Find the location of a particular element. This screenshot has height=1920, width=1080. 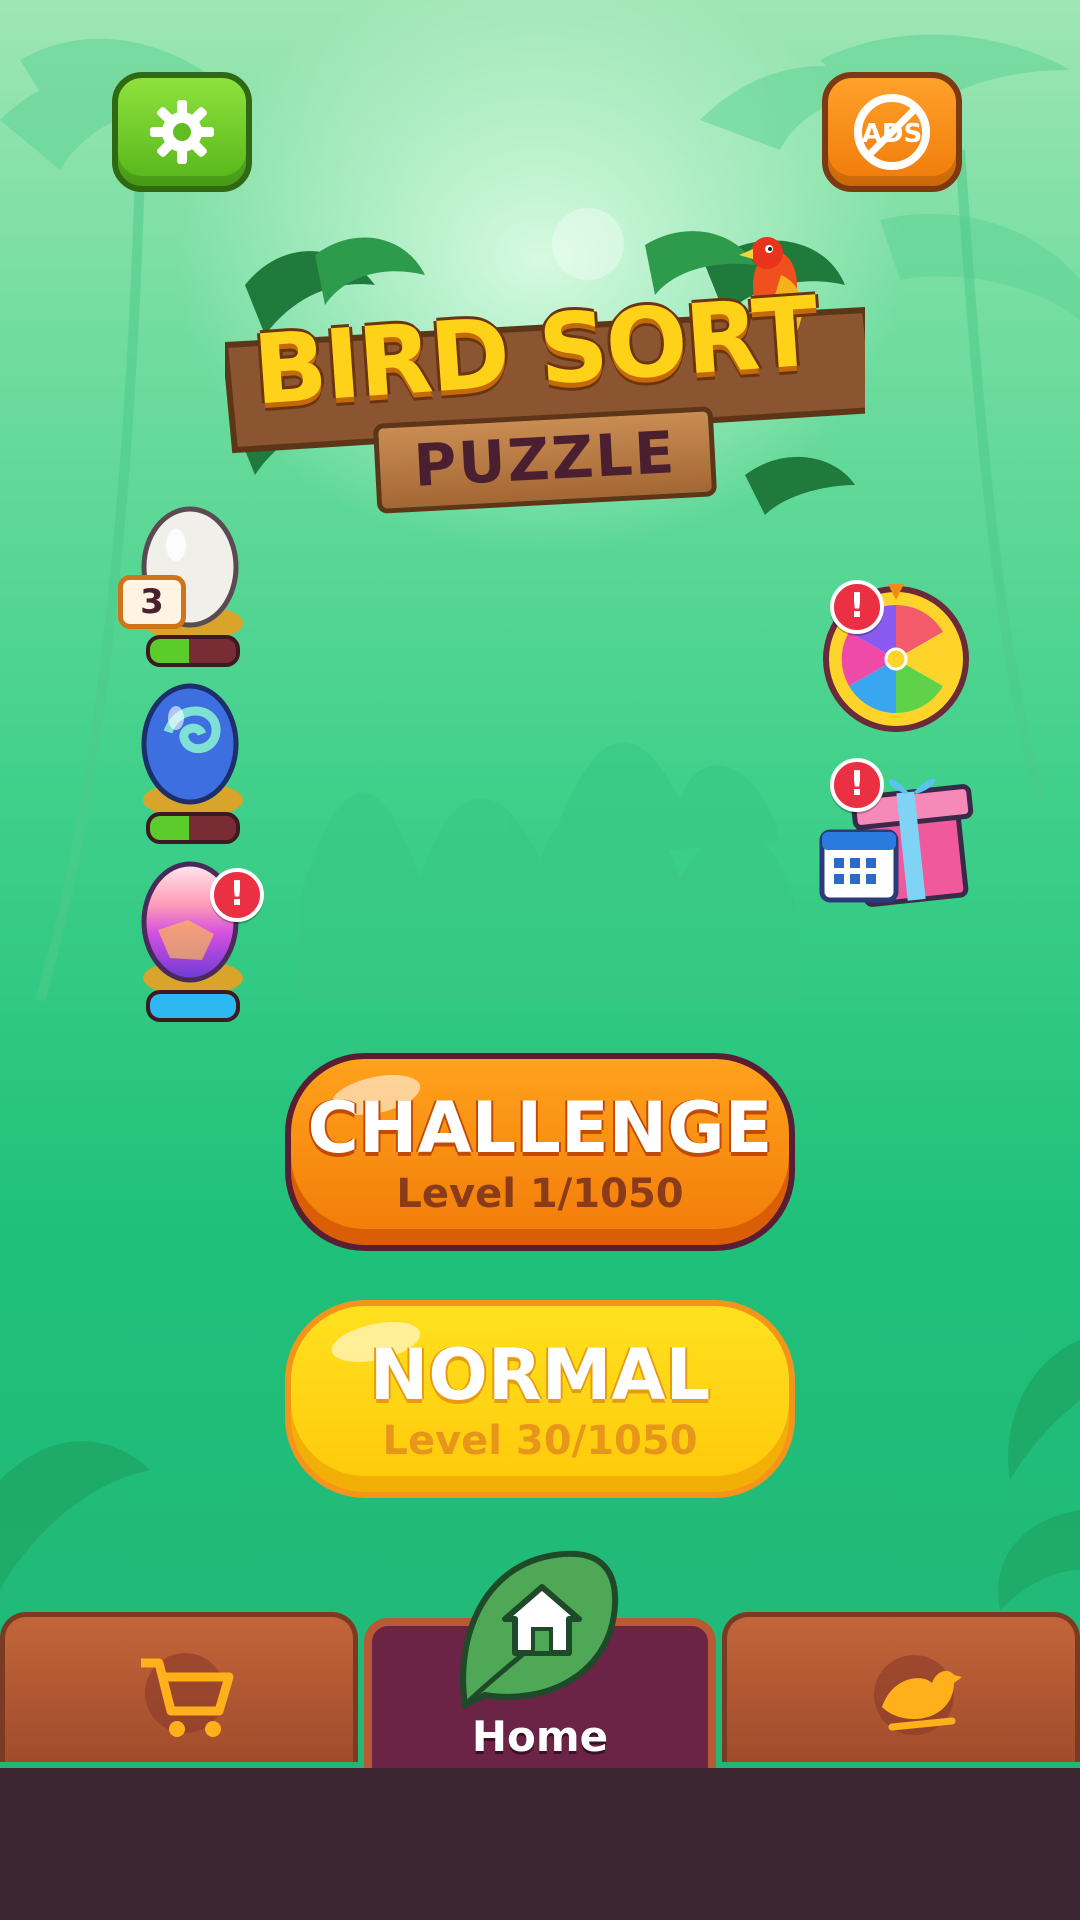

spin-wheel-button: ! is located at coordinates (895, 654).